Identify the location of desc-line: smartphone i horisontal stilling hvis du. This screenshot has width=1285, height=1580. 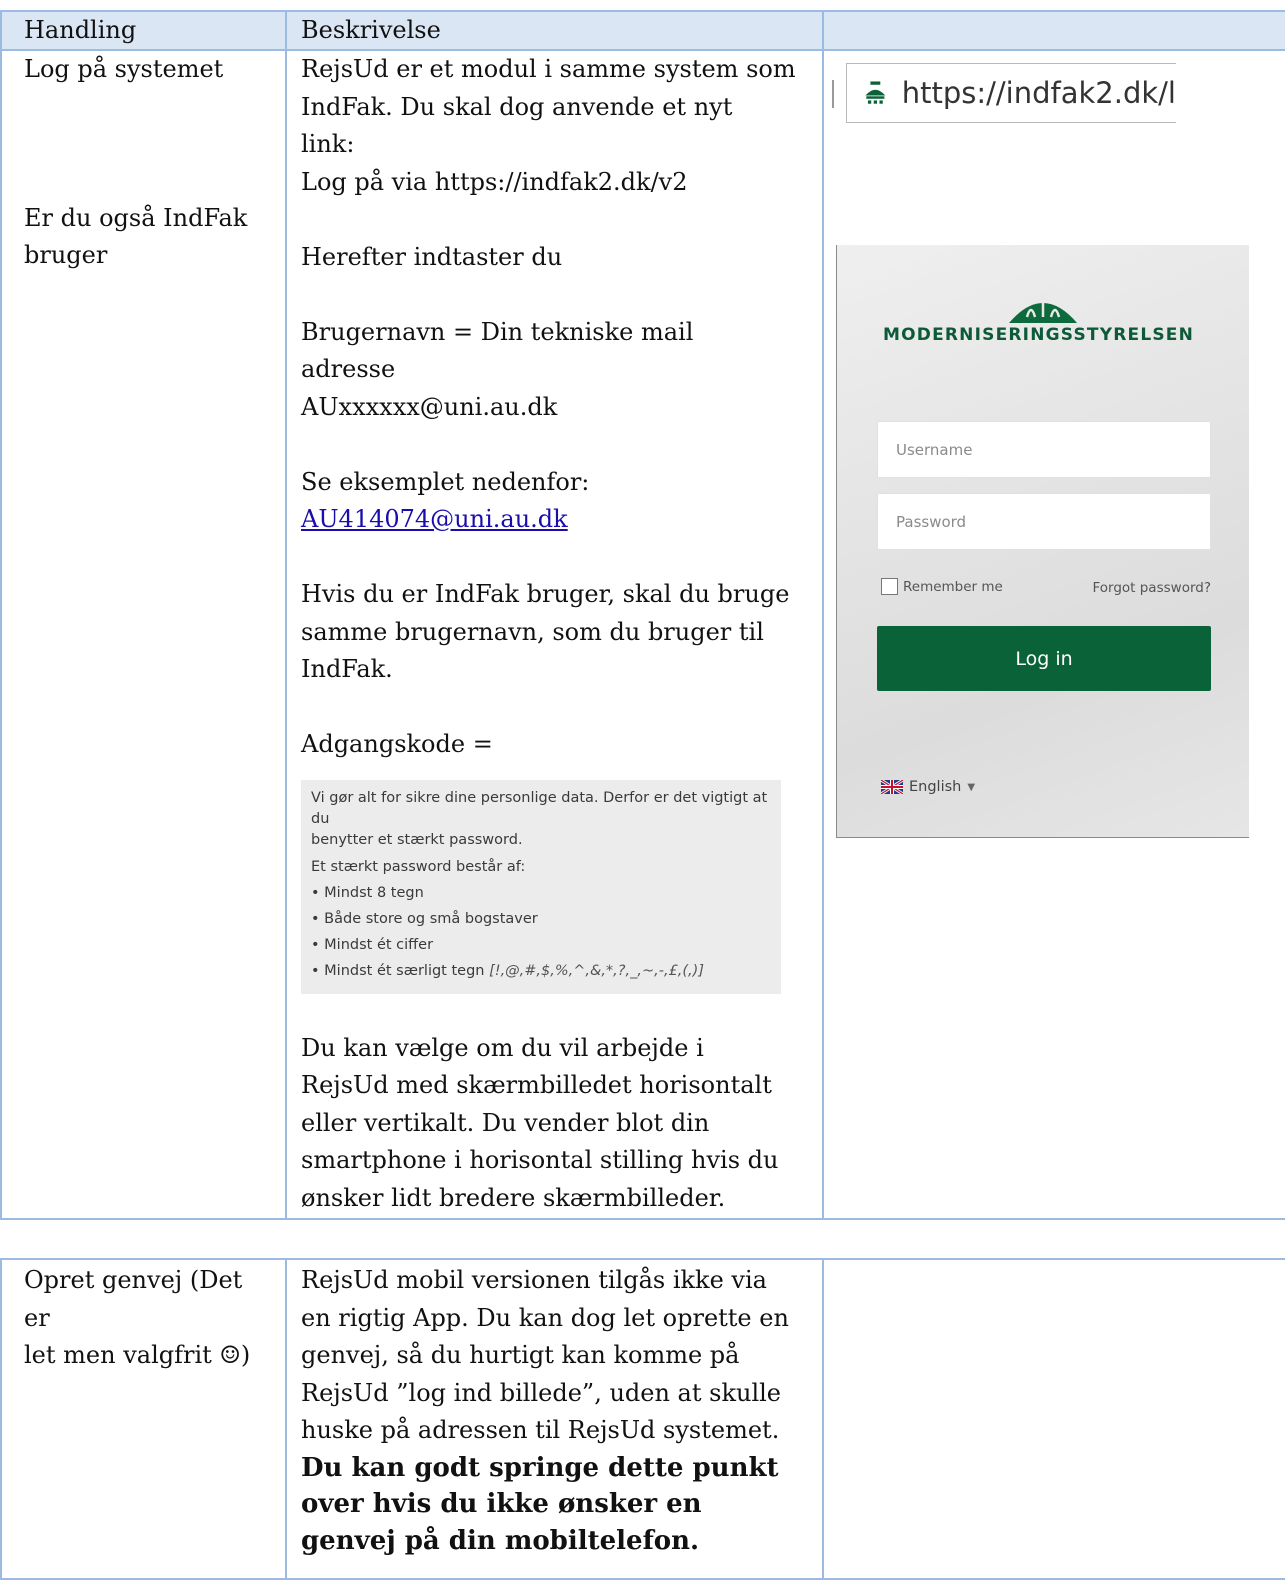
(540, 1160).